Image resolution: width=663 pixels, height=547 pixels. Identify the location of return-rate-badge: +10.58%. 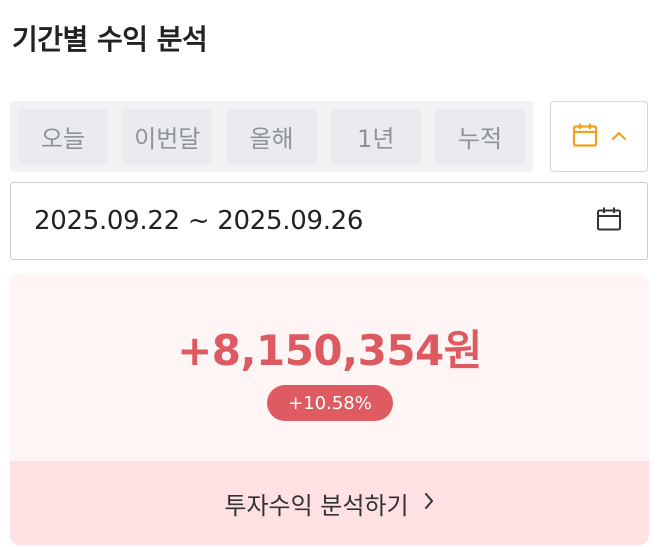
(330, 403).